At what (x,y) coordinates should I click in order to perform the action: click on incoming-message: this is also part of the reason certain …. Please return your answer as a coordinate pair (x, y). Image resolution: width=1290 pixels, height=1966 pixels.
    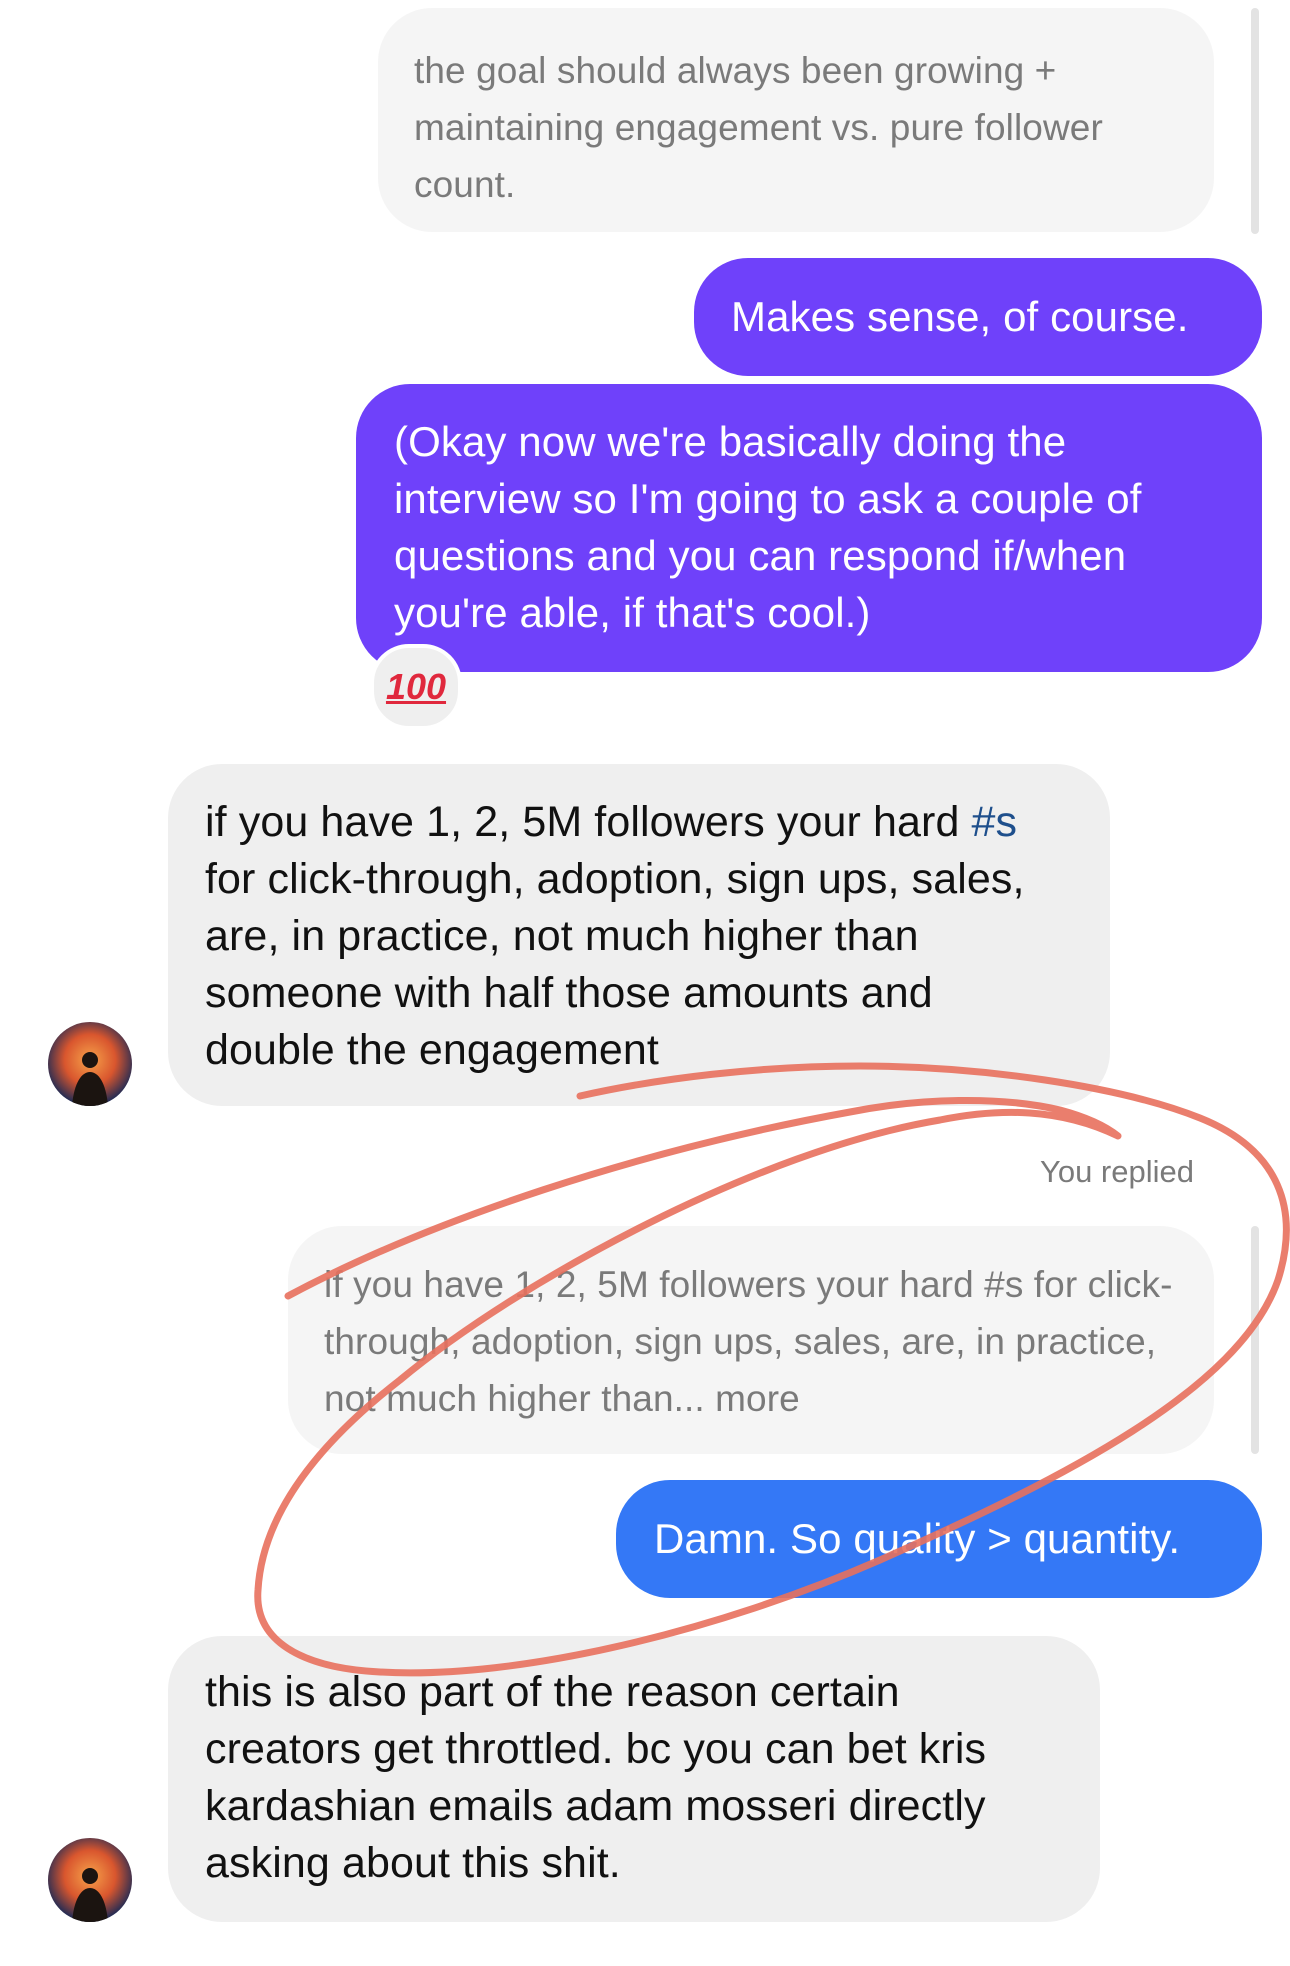
    Looking at the image, I should click on (634, 1779).